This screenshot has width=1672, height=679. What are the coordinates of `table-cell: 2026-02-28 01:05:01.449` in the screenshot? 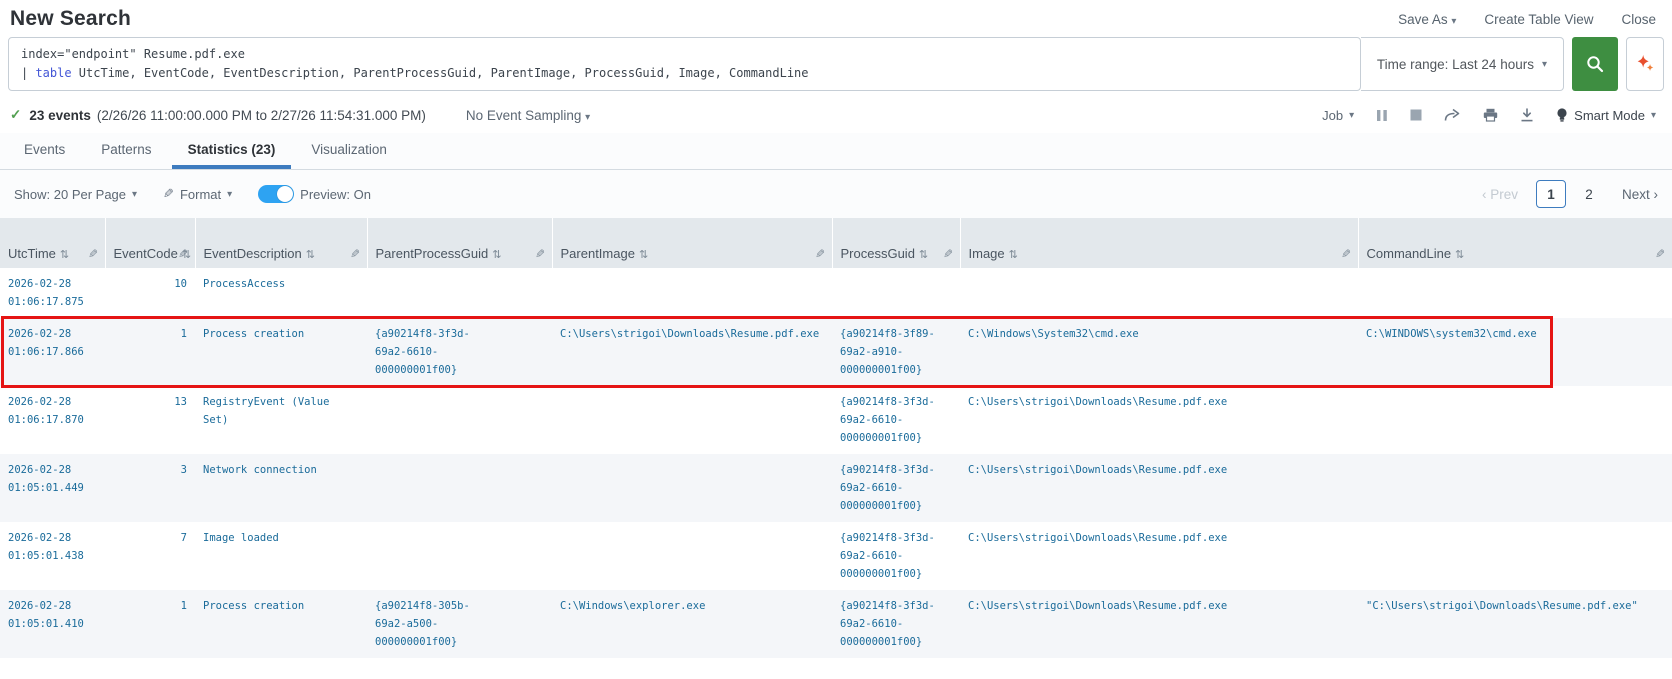 It's located at (52, 488).